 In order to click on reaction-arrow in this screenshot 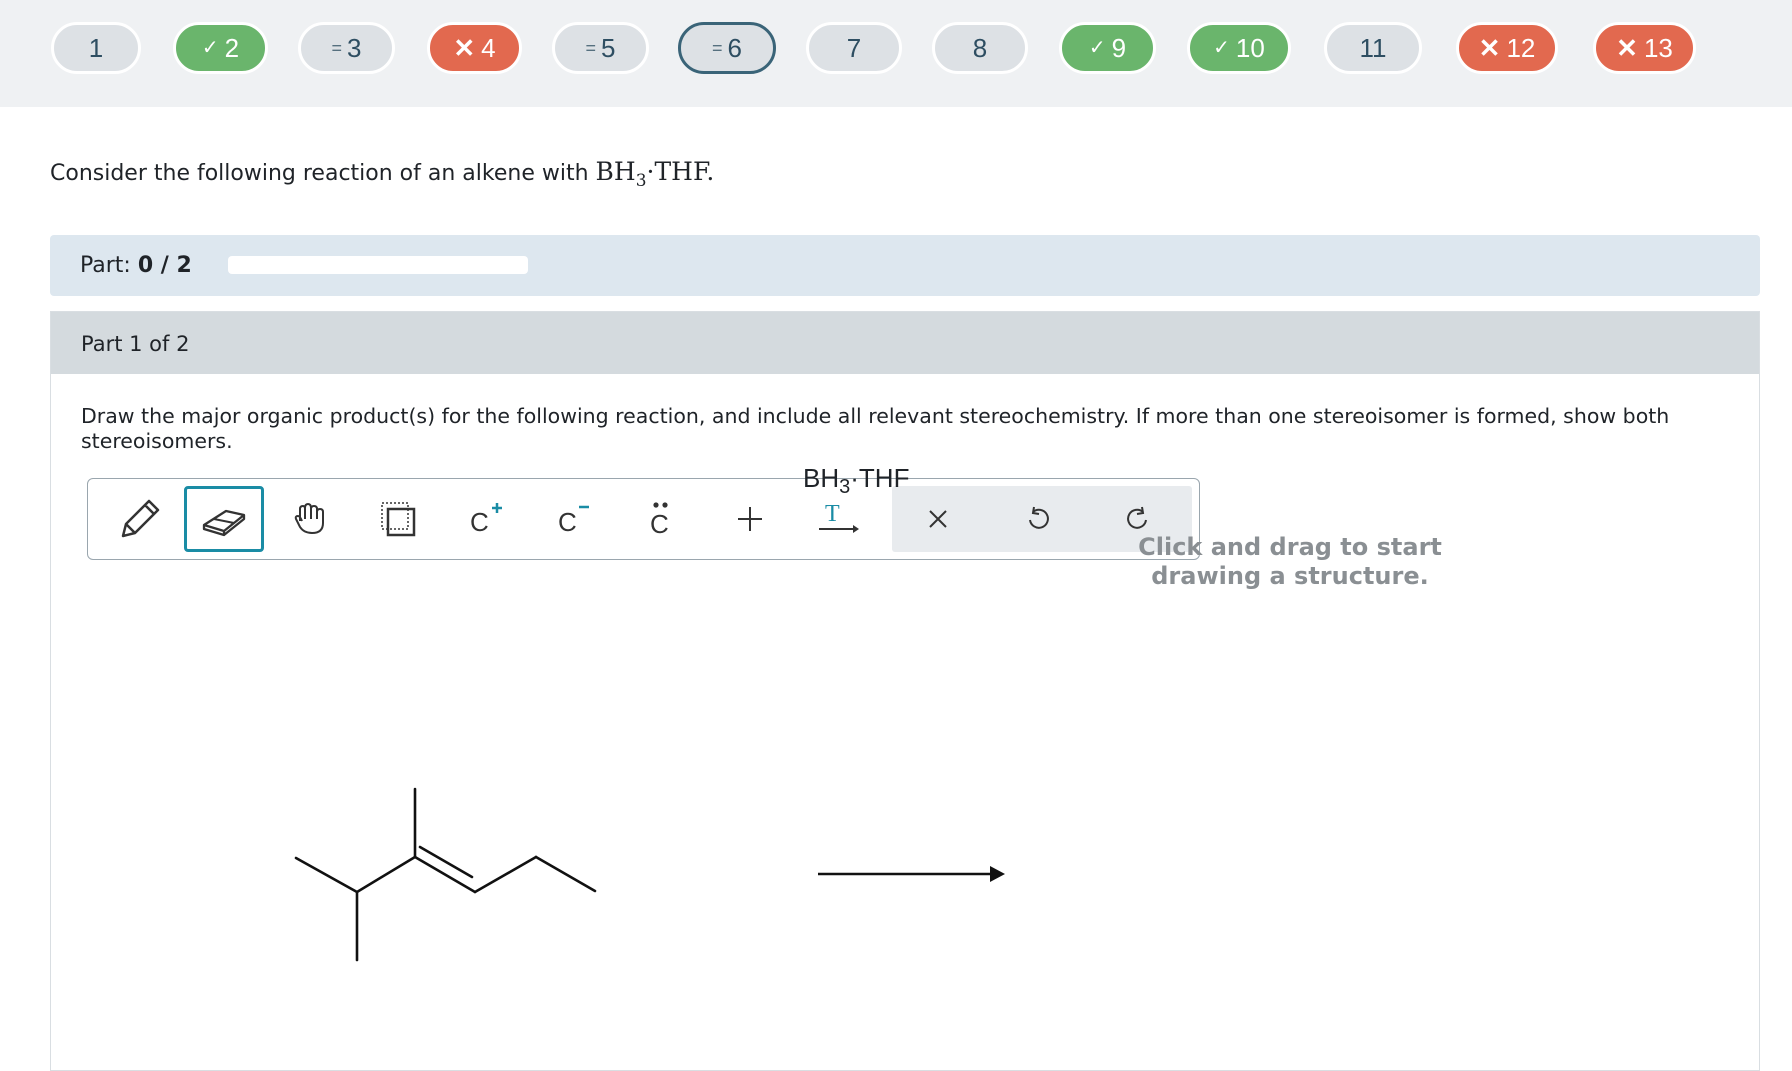, I will do `click(911, 874)`.